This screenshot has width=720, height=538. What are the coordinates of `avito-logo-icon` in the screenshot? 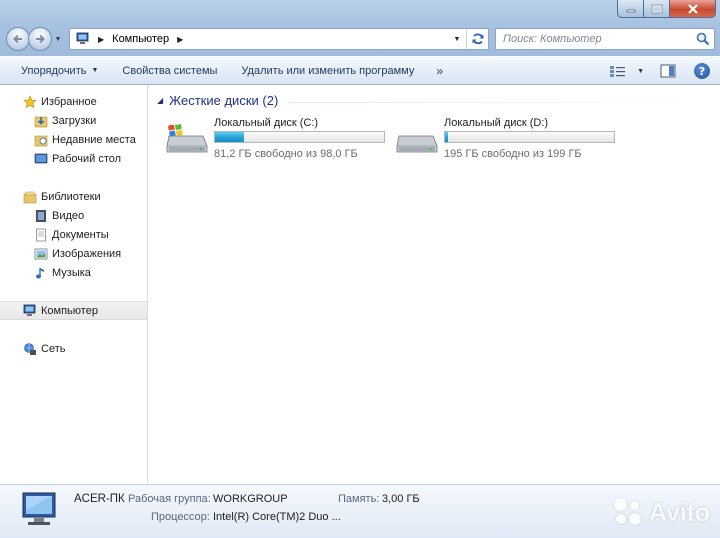 It's located at (628, 512).